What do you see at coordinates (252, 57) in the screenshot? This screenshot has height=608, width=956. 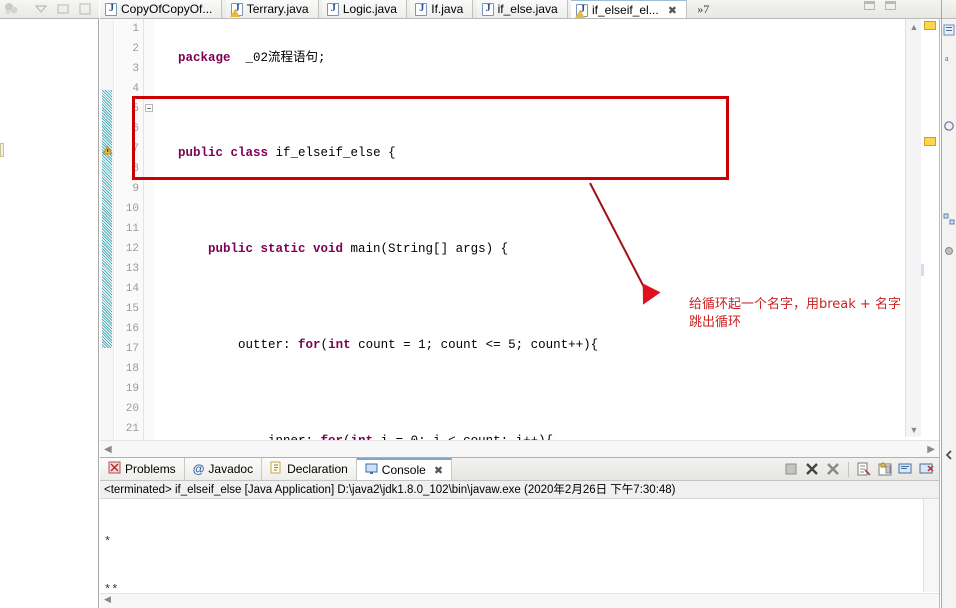 I see `code-line-1: package _02流程语句;` at bounding box center [252, 57].